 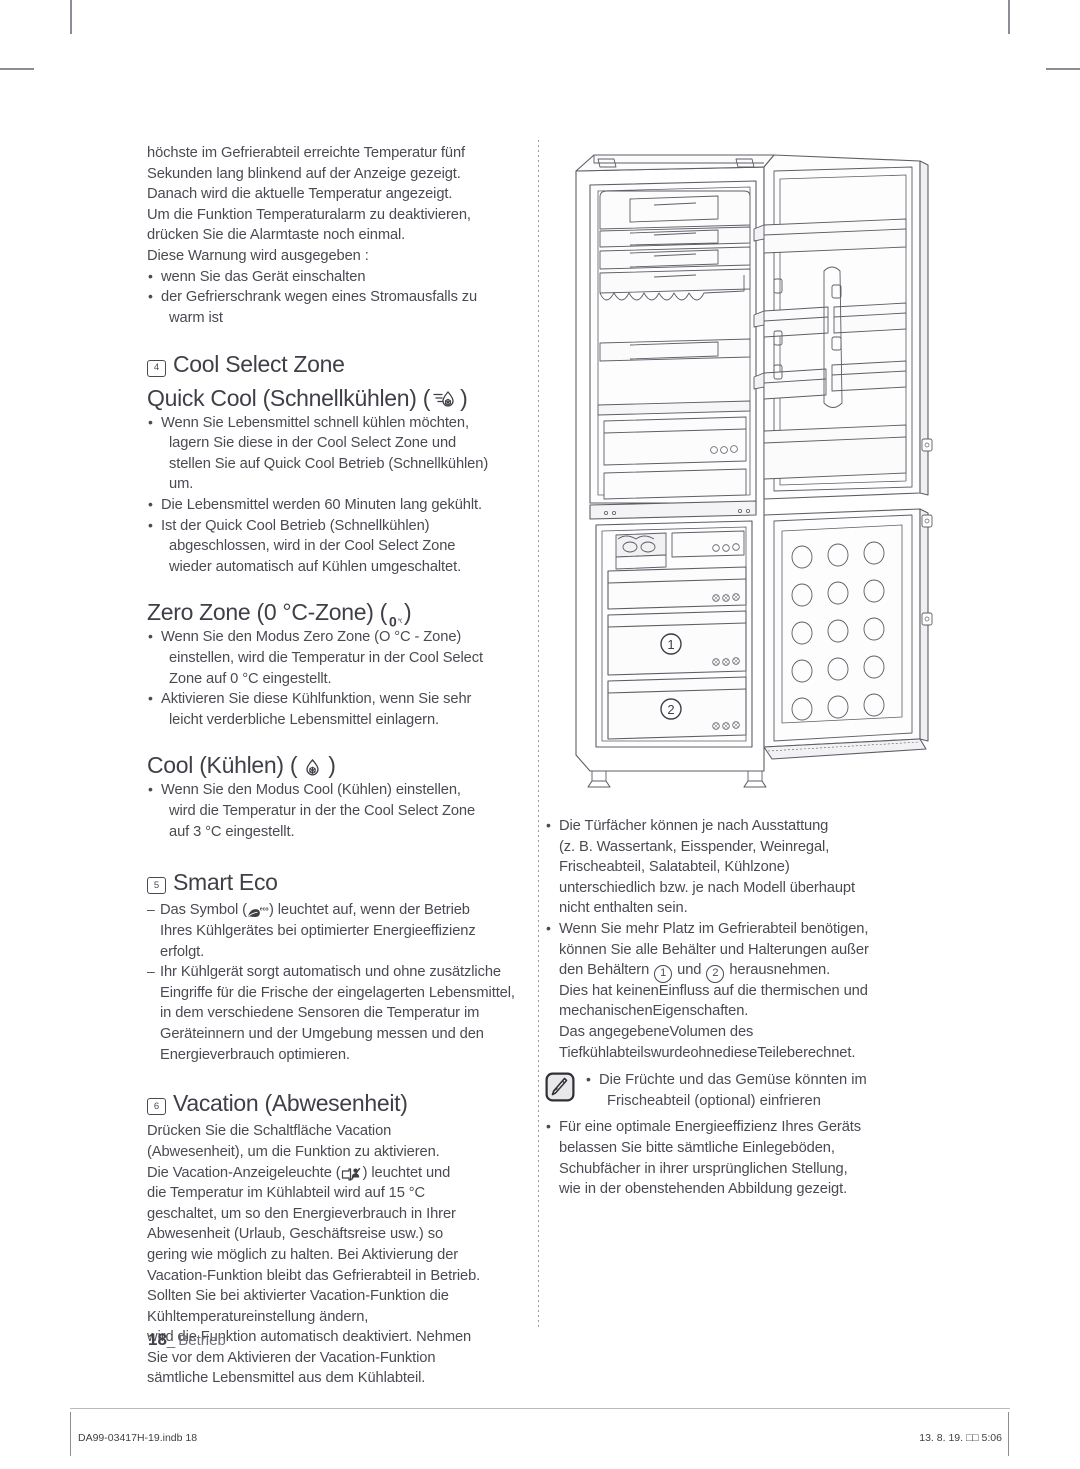 I want to click on page-section-name: Betrieb, so click(x=202, y=1340).